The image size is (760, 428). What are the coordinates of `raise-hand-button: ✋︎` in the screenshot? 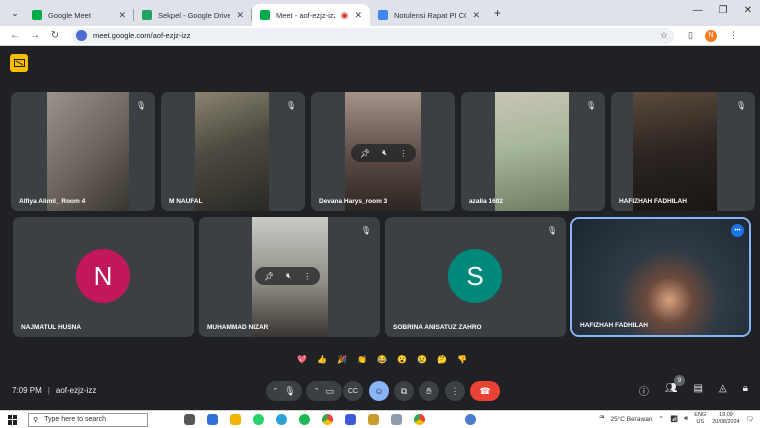 It's located at (429, 391).